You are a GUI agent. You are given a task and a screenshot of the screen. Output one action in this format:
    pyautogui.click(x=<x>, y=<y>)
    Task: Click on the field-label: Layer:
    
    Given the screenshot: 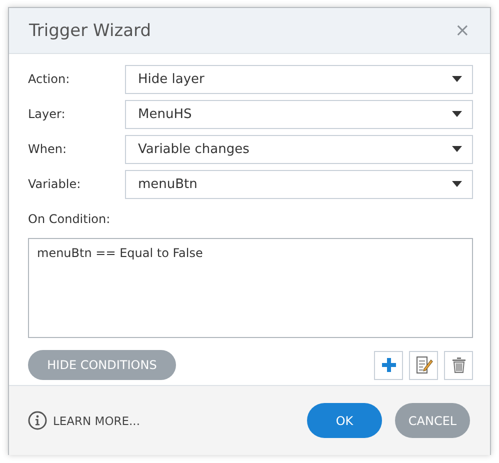 What is the action you would take?
    pyautogui.click(x=47, y=114)
    